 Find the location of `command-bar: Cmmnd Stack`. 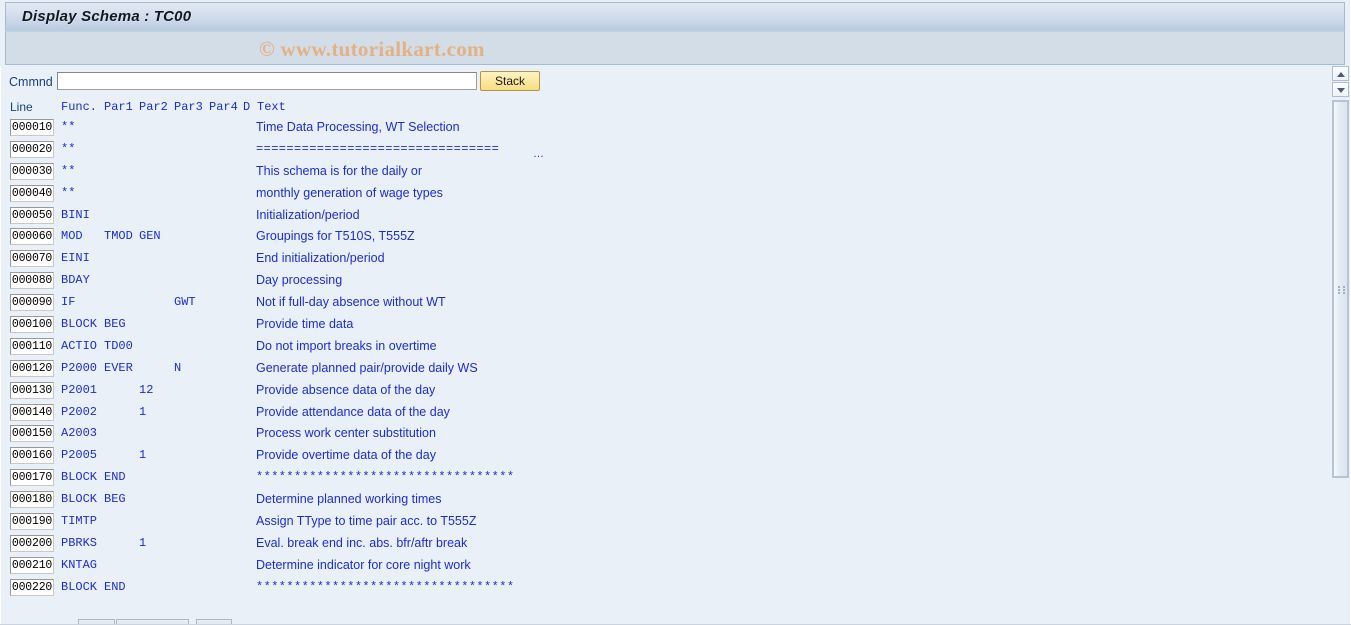

command-bar: Cmmnd Stack is located at coordinates (660, 84).